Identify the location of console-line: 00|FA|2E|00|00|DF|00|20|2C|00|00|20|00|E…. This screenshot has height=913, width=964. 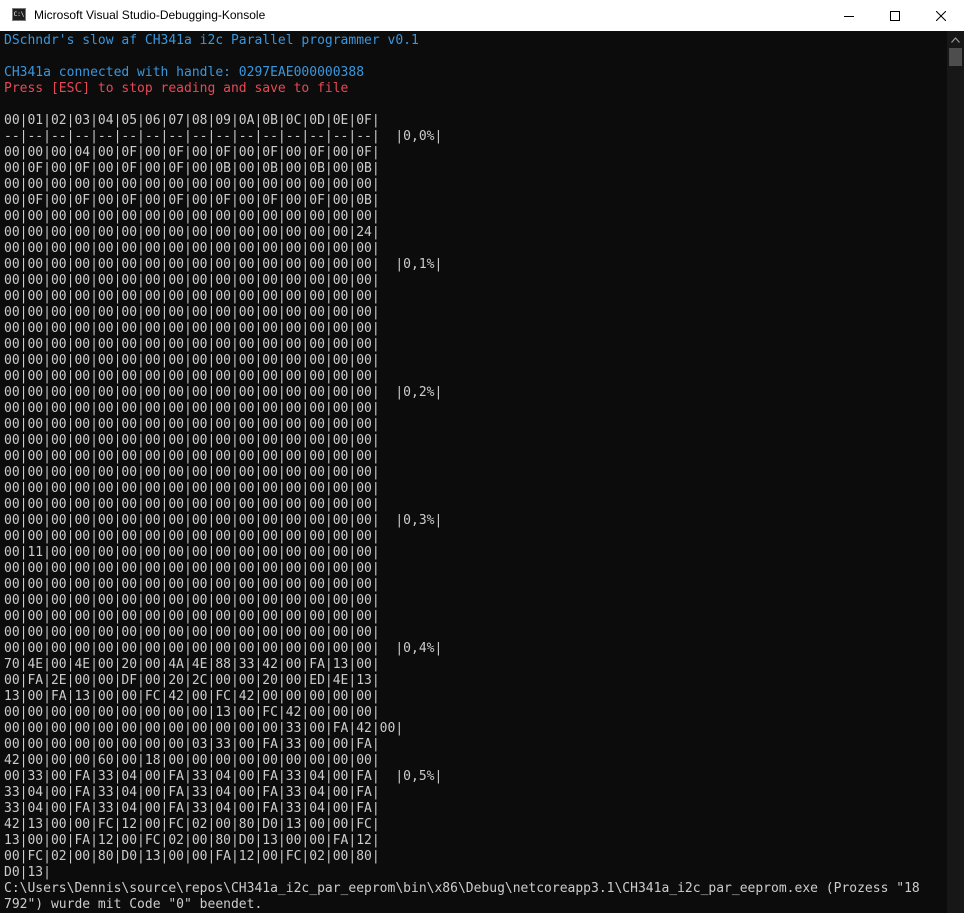
(192, 680).